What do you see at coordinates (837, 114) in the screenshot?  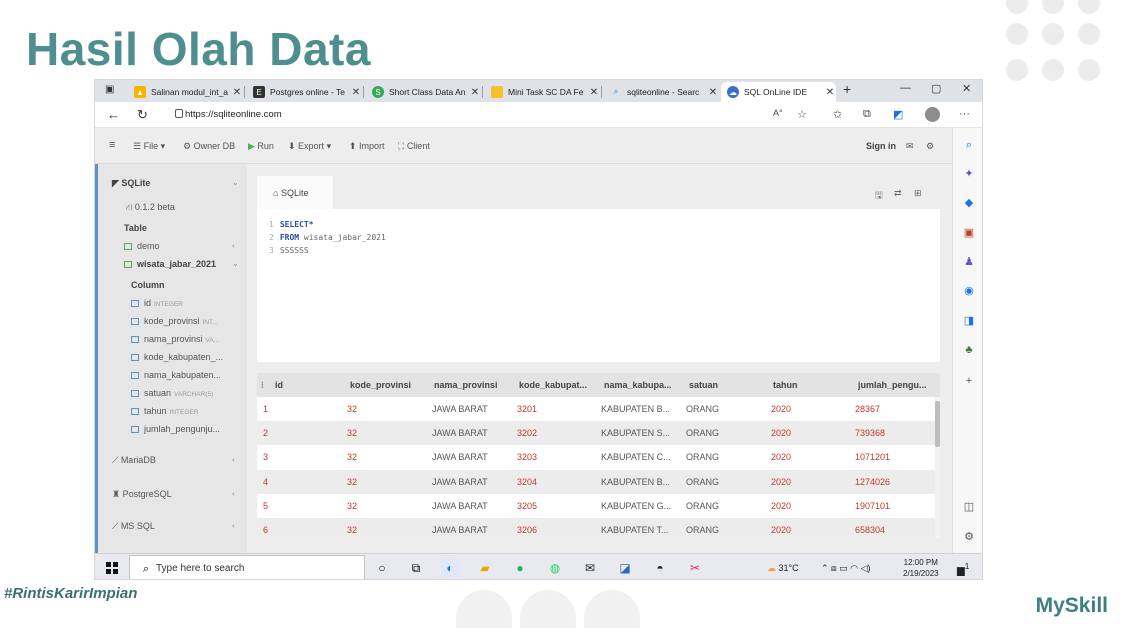 I see `favorites-icon: ✩` at bounding box center [837, 114].